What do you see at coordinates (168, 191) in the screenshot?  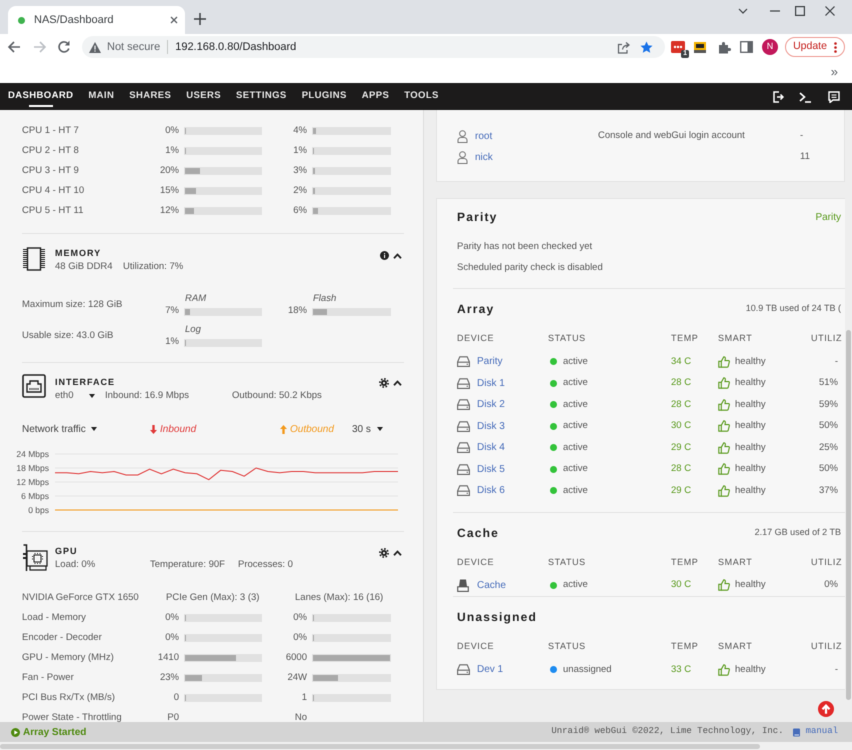 I see `reading-text: 15%` at bounding box center [168, 191].